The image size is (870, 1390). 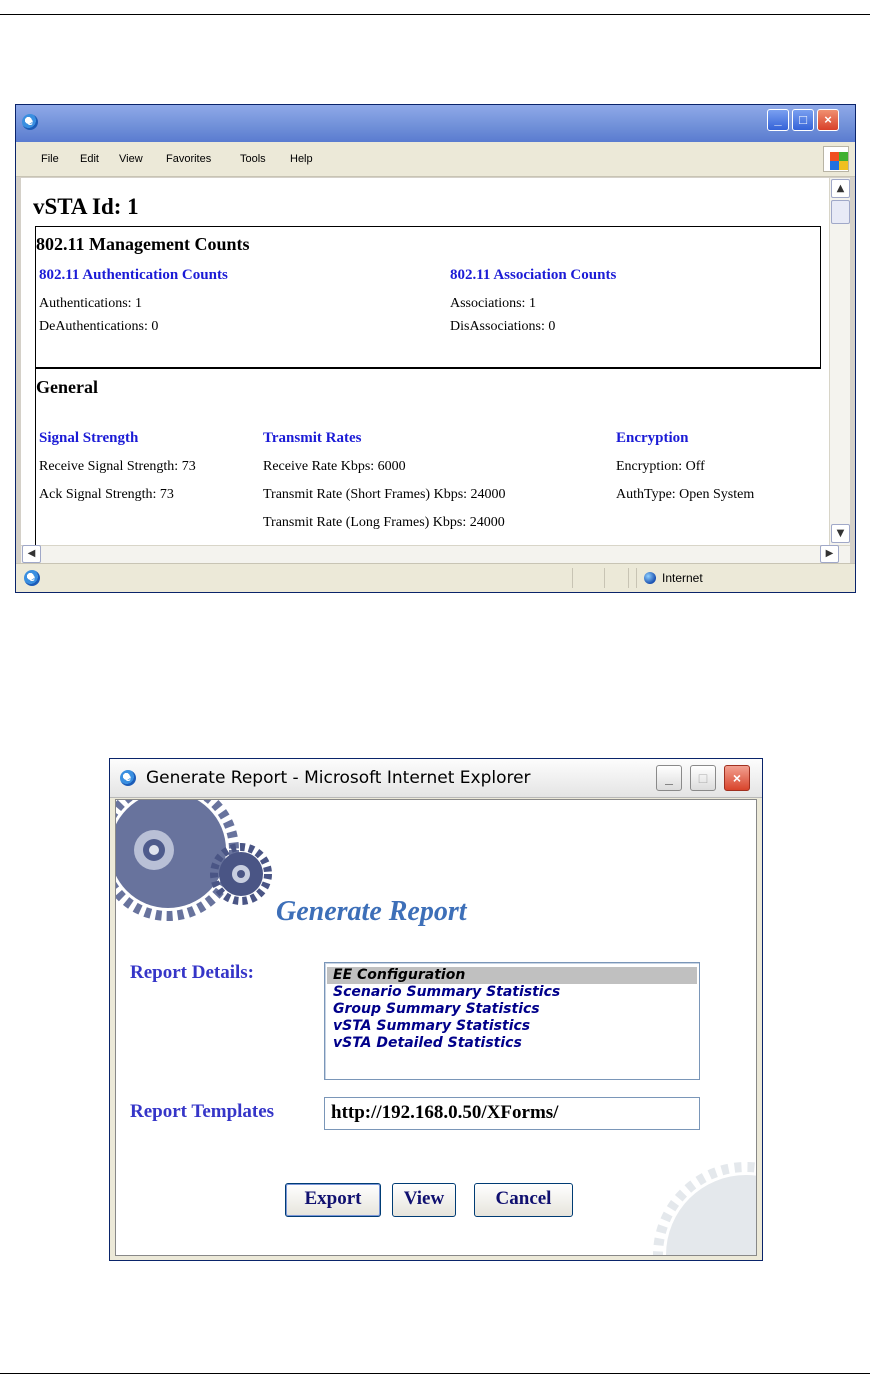 I want to click on list-item: Group Summary Statistics, so click(x=512, y=1009).